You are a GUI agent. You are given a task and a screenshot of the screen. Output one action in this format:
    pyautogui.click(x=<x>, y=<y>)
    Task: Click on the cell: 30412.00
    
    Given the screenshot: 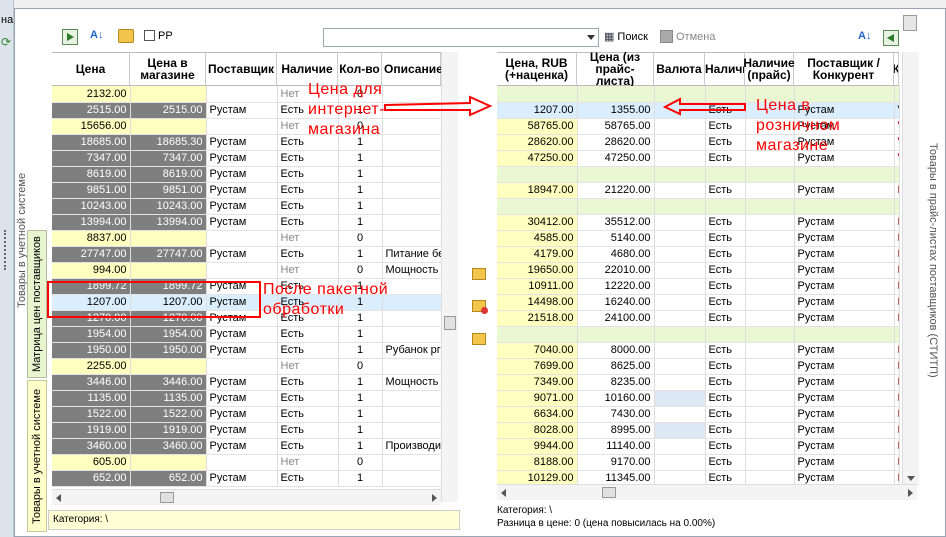 What is the action you would take?
    pyautogui.click(x=537, y=222)
    